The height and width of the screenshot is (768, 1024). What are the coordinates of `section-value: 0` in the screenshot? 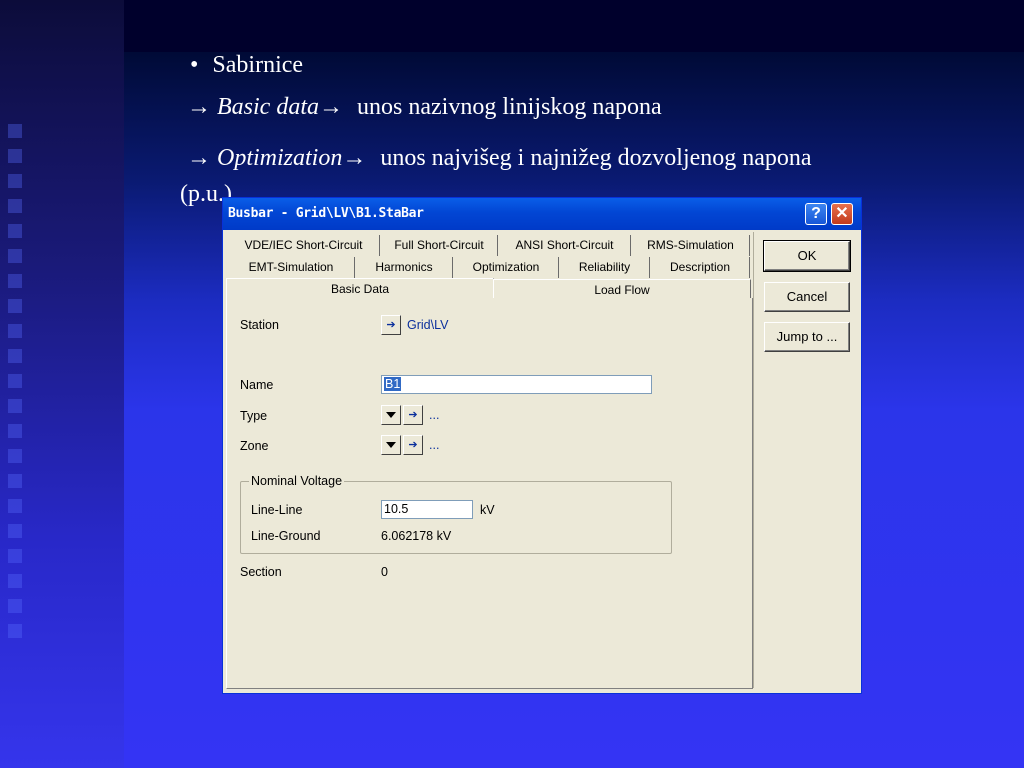 It's located at (384, 572).